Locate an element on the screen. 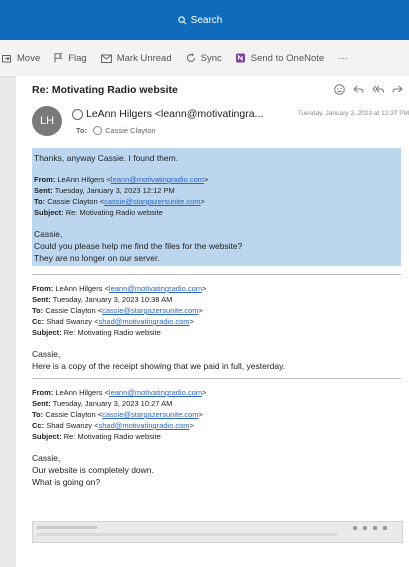 The image size is (409, 567). flag-icon is located at coordinates (58, 58).